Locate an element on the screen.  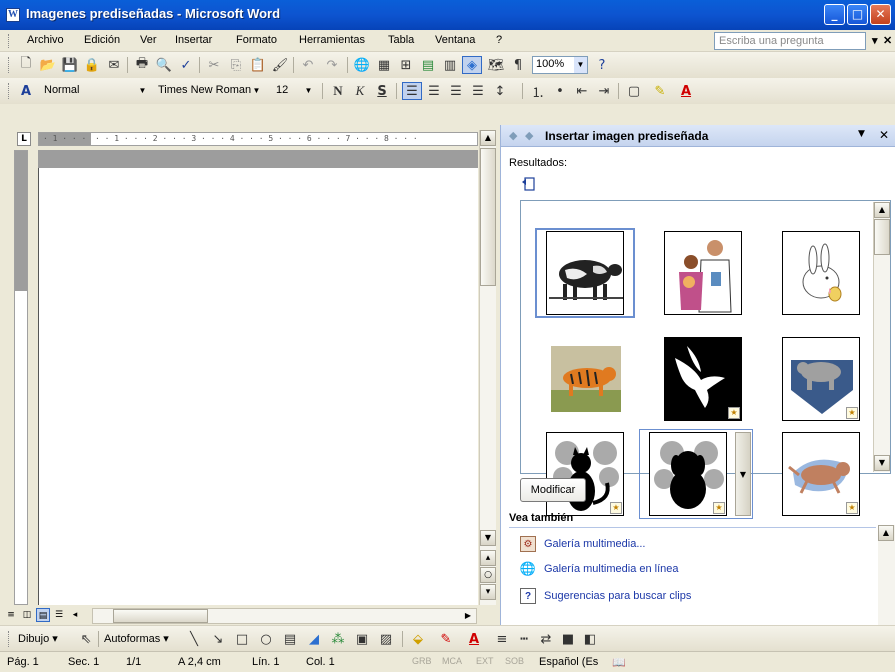
close-button: ✕ is located at coordinates (880, 14).